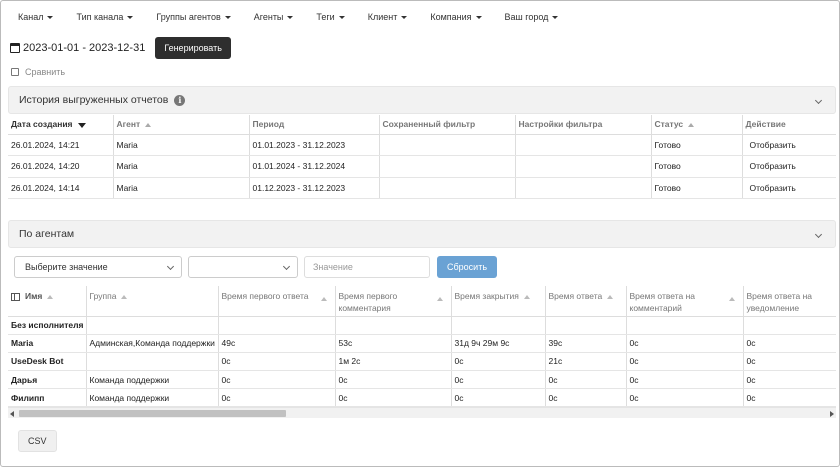 The height and width of the screenshot is (467, 840). What do you see at coordinates (696, 188) in the screenshot?
I see `cell-status: Готово` at bounding box center [696, 188].